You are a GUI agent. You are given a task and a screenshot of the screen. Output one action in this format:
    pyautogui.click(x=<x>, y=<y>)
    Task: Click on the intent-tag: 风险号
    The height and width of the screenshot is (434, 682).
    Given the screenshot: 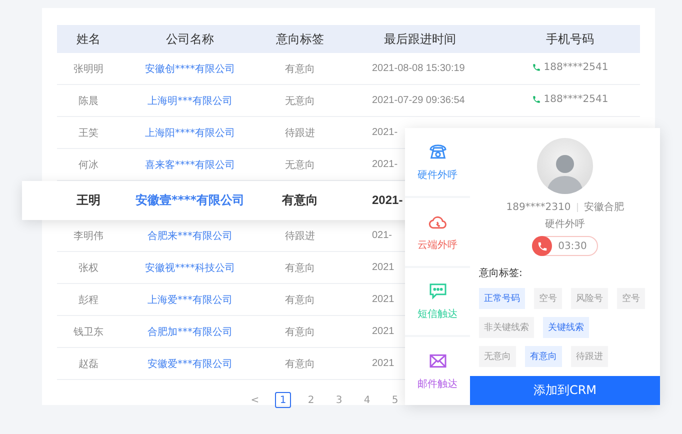 What is the action you would take?
    pyautogui.click(x=589, y=298)
    